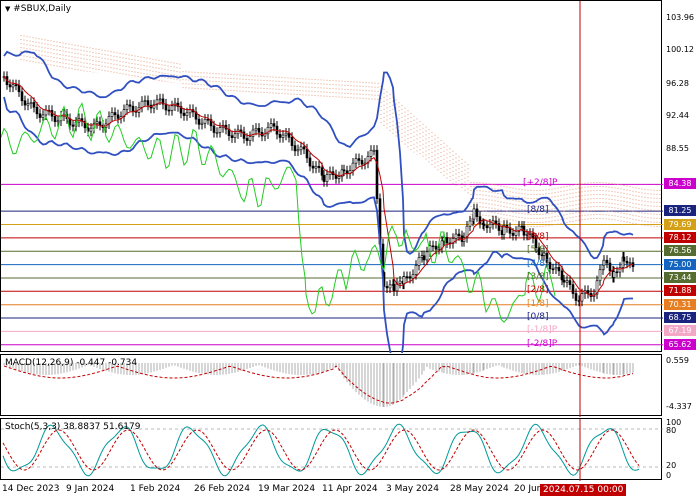 The image size is (700, 500). Describe the element at coordinates (412, 489) in the screenshot. I see `time-tick: 3 May 2024` at that location.